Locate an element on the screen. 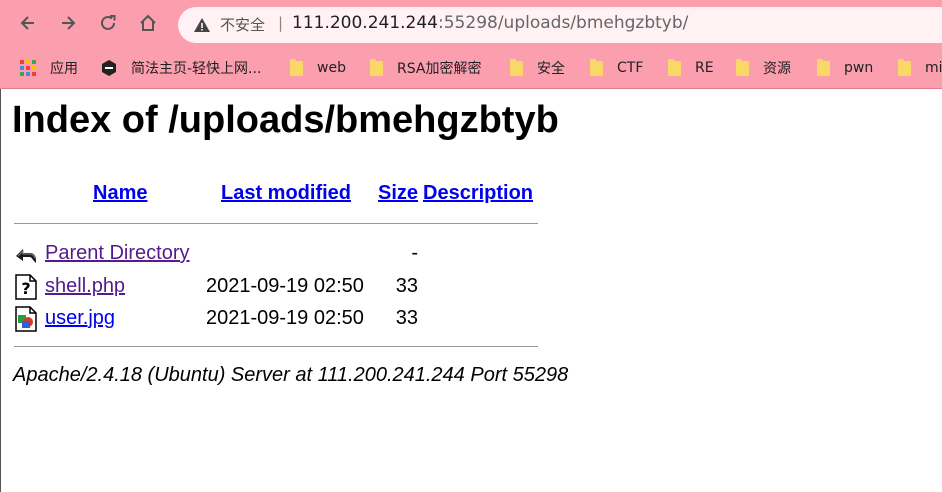 The width and height of the screenshot is (942, 492). reload-icon is located at coordinates (108, 22).